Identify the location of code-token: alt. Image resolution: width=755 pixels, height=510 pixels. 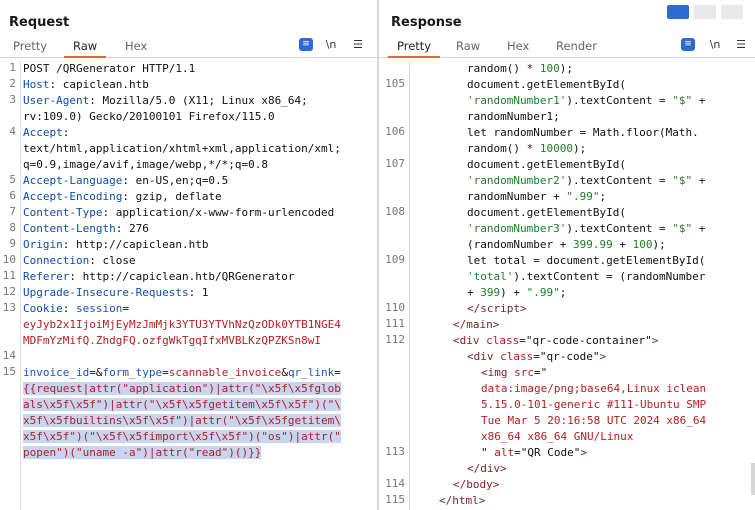
(504, 452).